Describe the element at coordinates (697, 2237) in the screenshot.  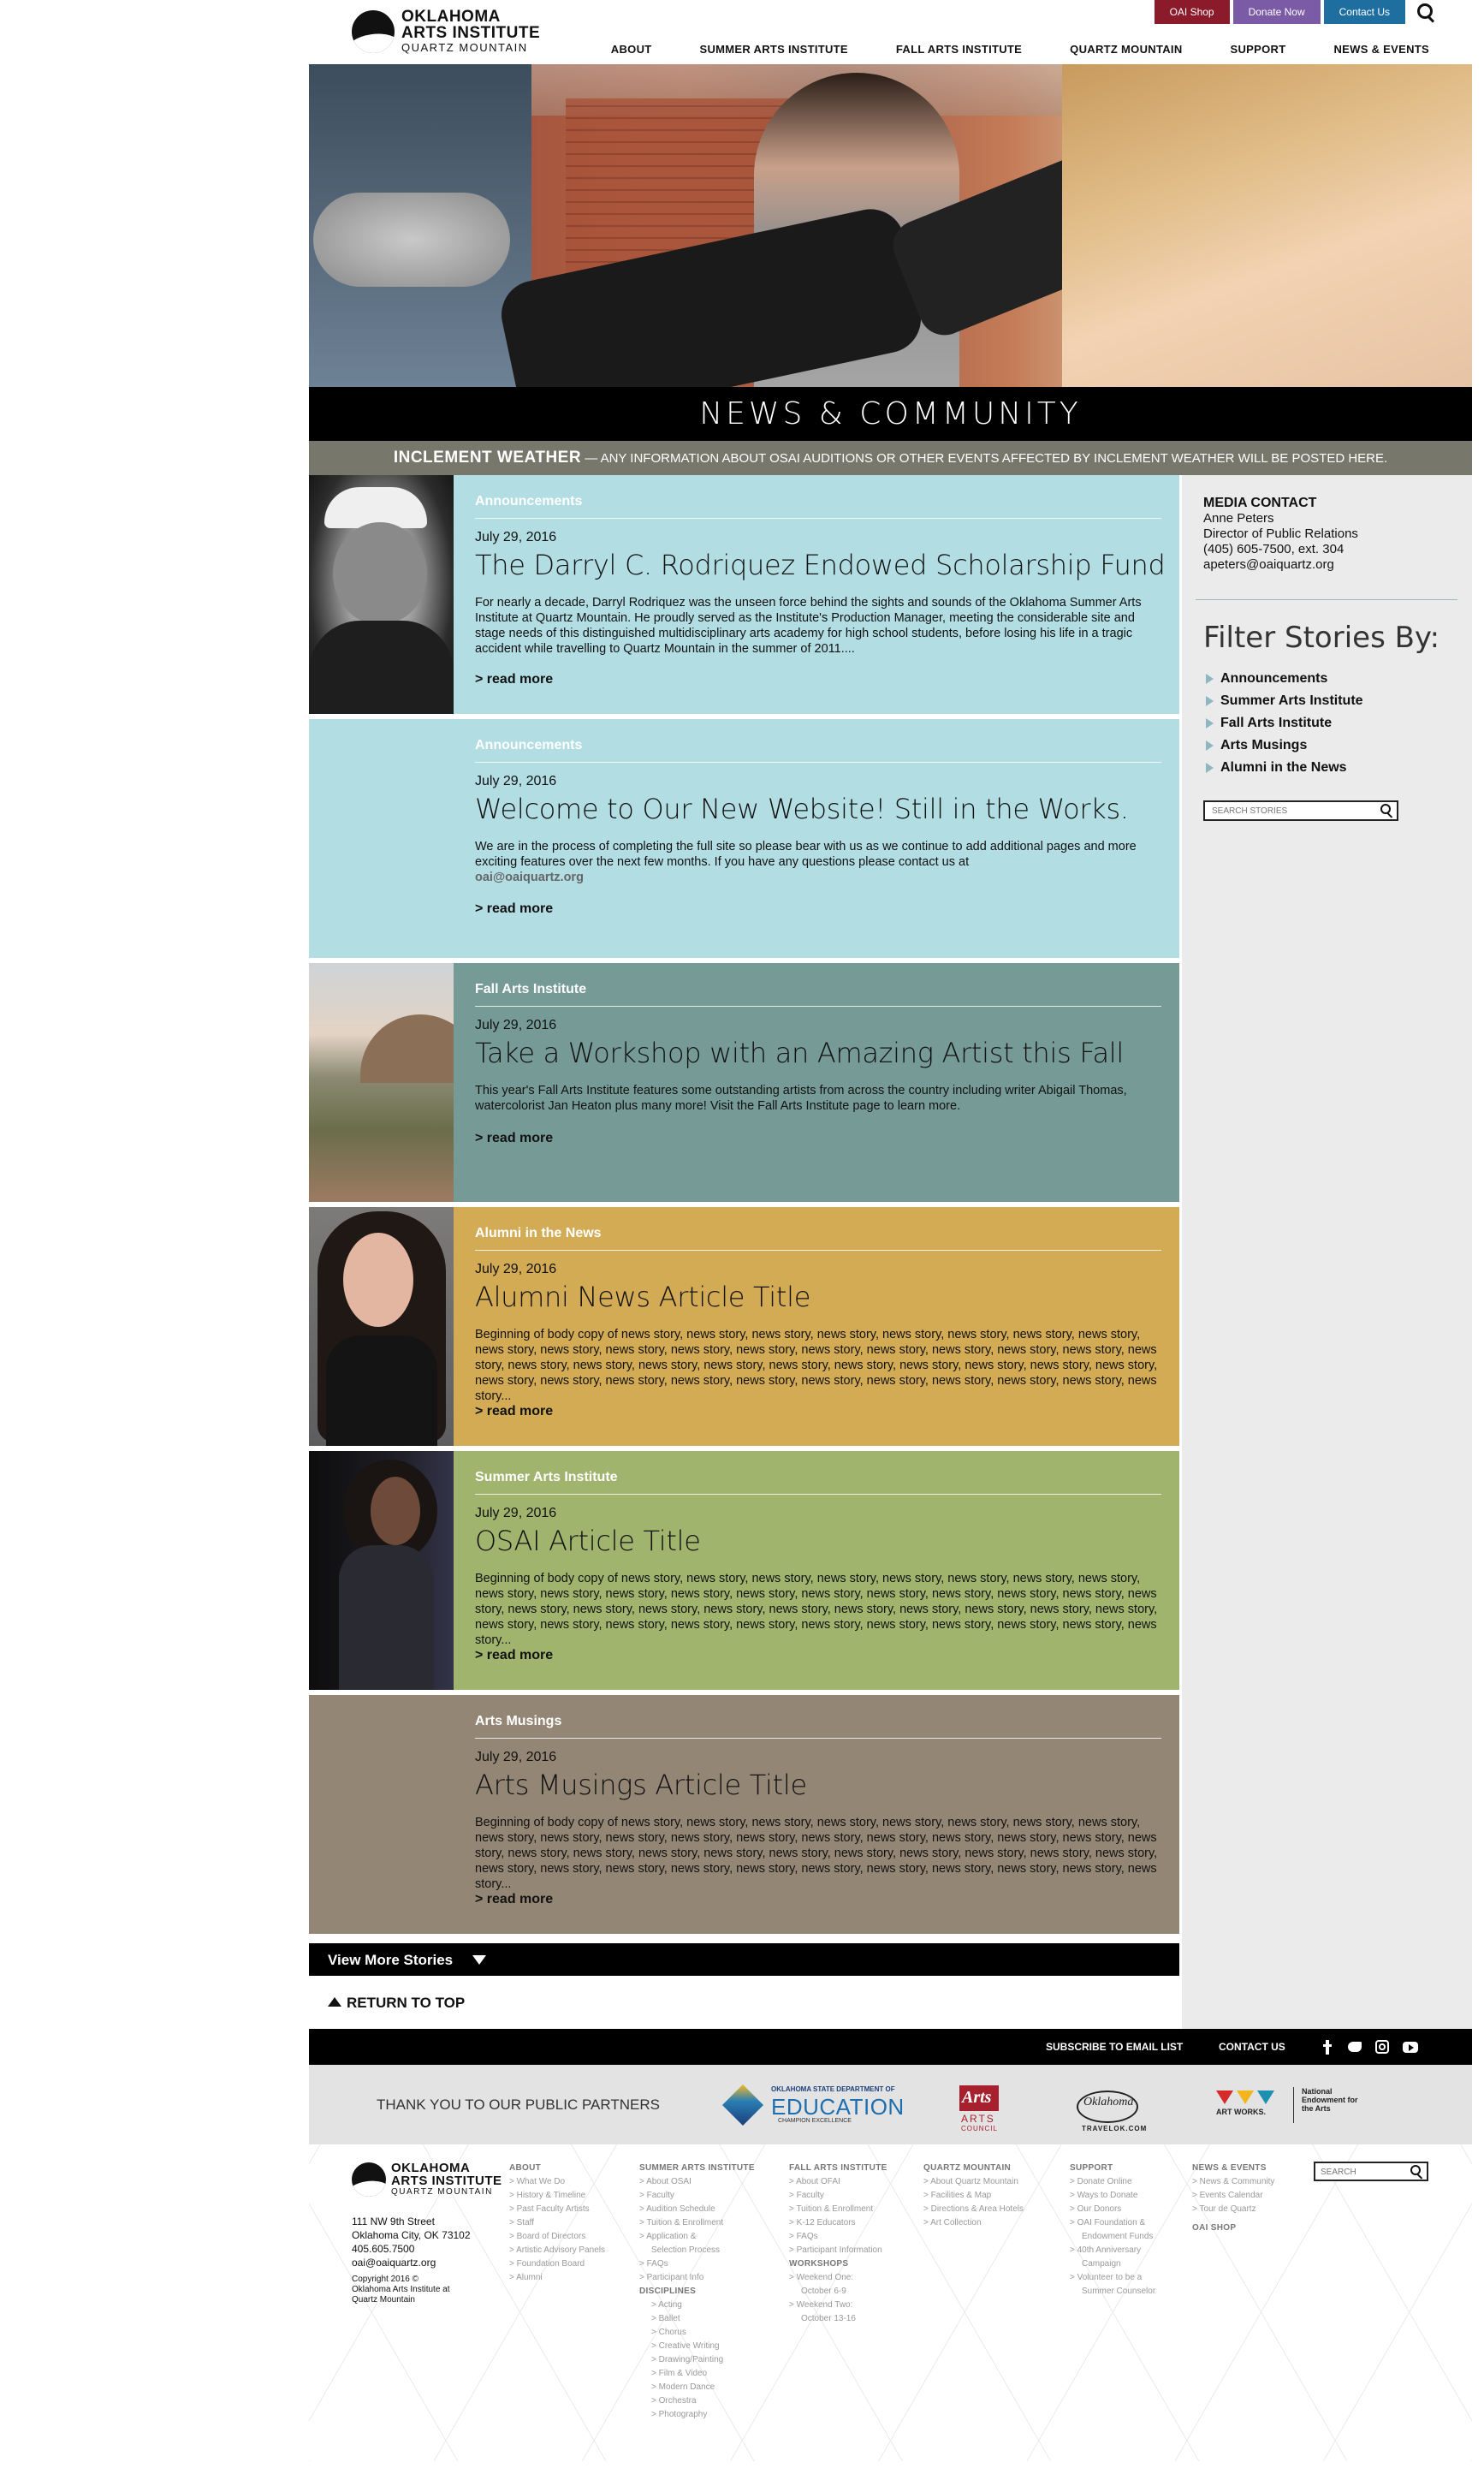
I see `footer-link: > Application &` at that location.